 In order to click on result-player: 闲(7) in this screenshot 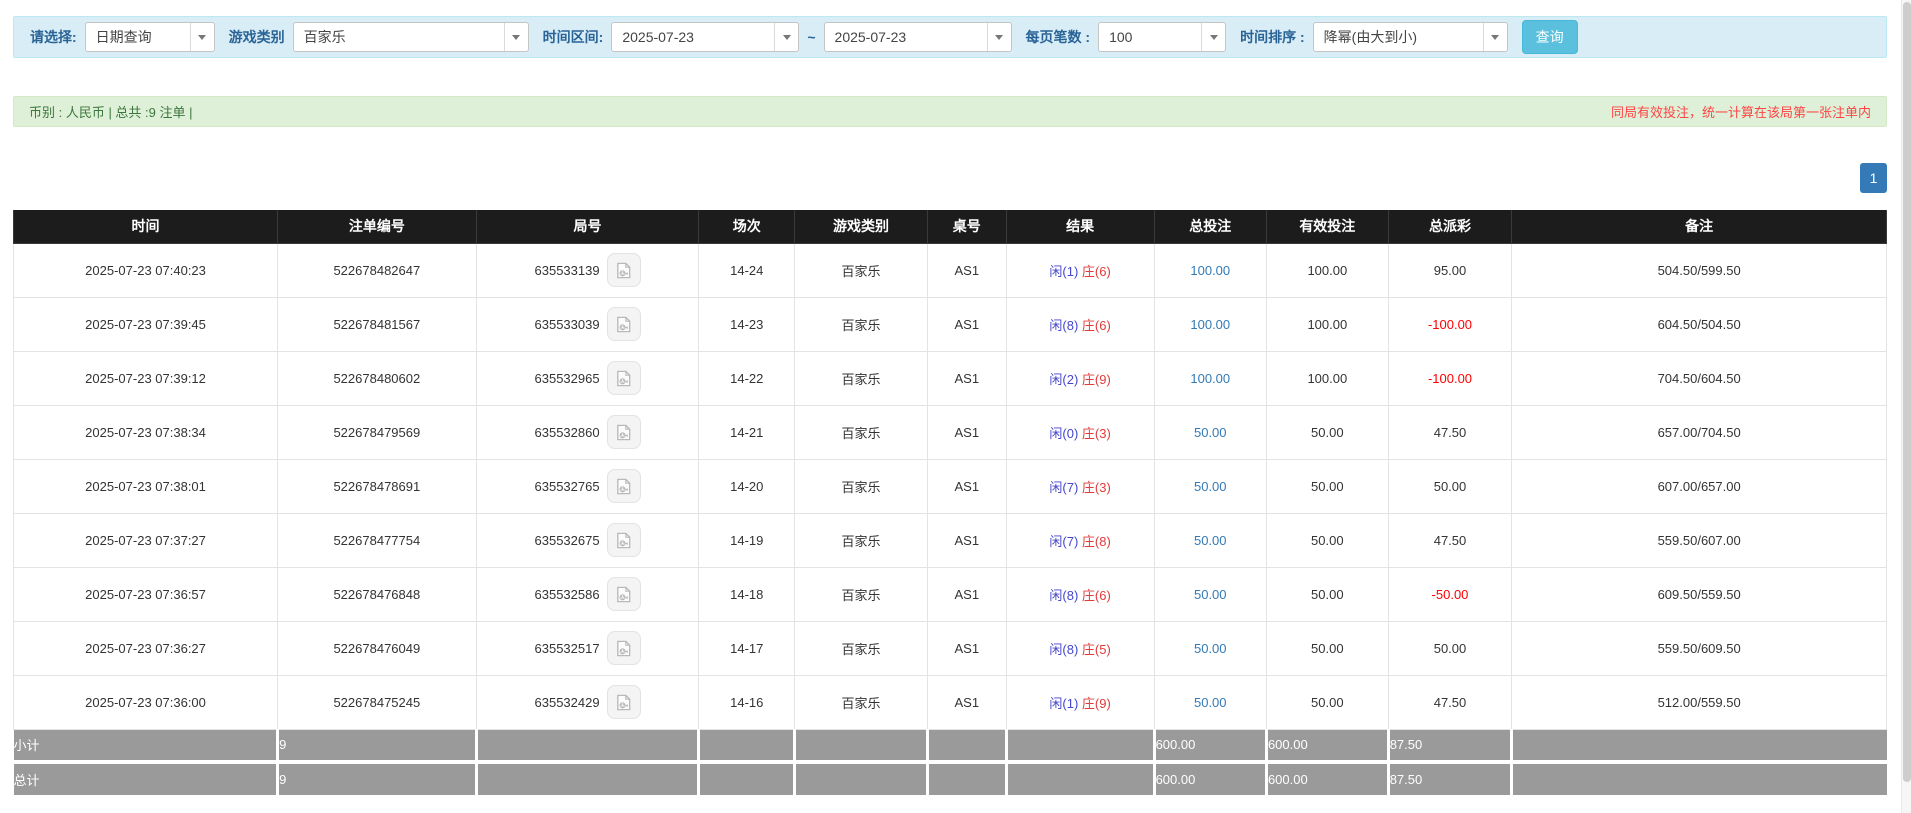, I will do `click(1064, 487)`.